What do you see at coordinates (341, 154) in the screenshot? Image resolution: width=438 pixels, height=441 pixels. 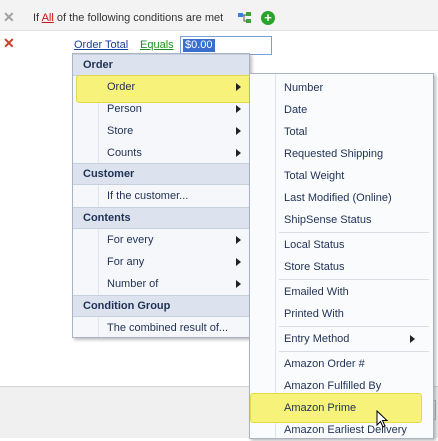 I see `submenu-item-requested-shipping: Requested Shipping` at bounding box center [341, 154].